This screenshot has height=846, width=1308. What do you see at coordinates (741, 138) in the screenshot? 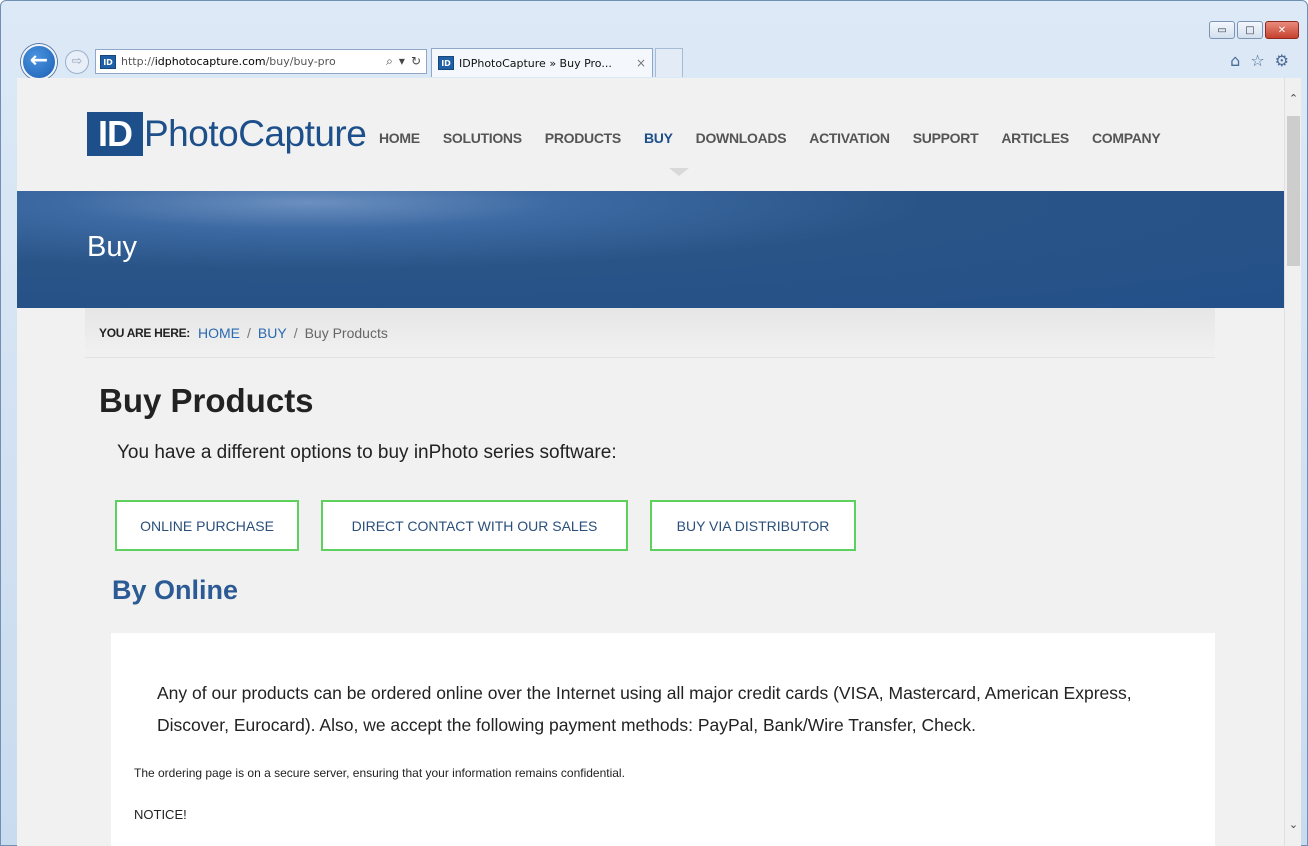
I see `nav-item-downloads: DOWNLOADS` at bounding box center [741, 138].